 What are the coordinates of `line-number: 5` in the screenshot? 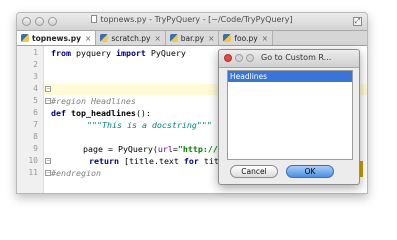 It's located at (35, 100).